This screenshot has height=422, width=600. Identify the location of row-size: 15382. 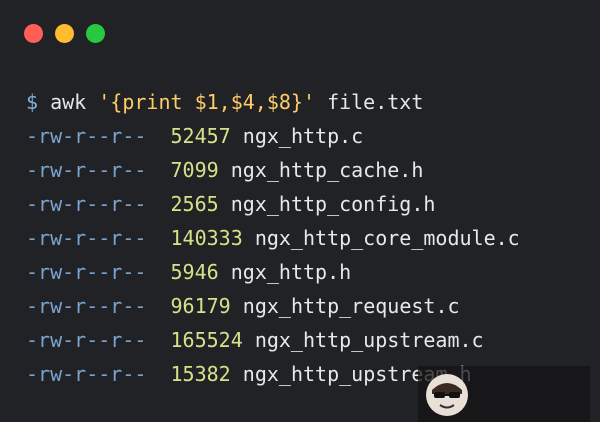
(200, 374).